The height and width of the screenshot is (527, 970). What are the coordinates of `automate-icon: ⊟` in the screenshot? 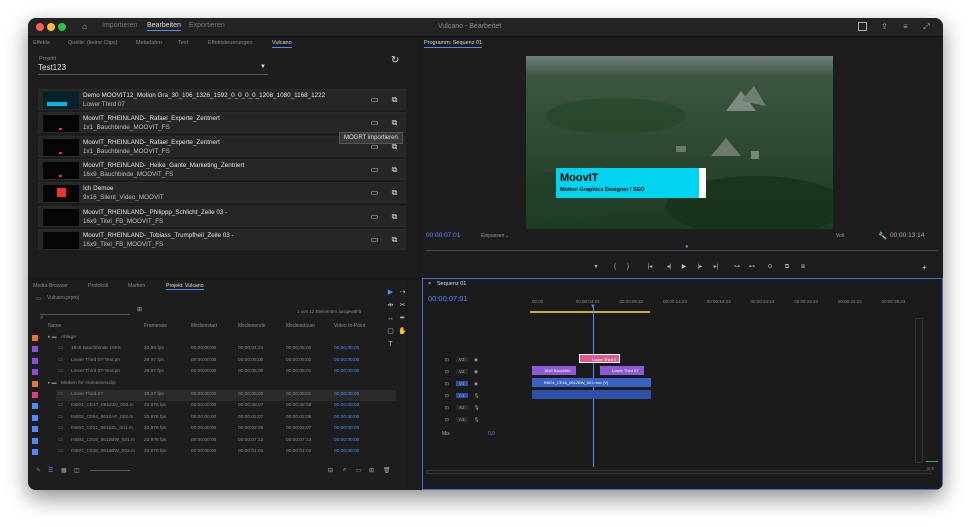 It's located at (330, 470).